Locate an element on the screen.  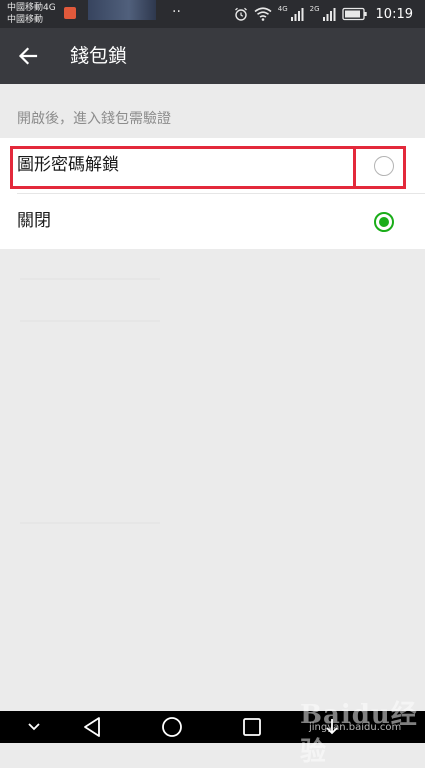
option-off: 關閉 is located at coordinates (212, 221).